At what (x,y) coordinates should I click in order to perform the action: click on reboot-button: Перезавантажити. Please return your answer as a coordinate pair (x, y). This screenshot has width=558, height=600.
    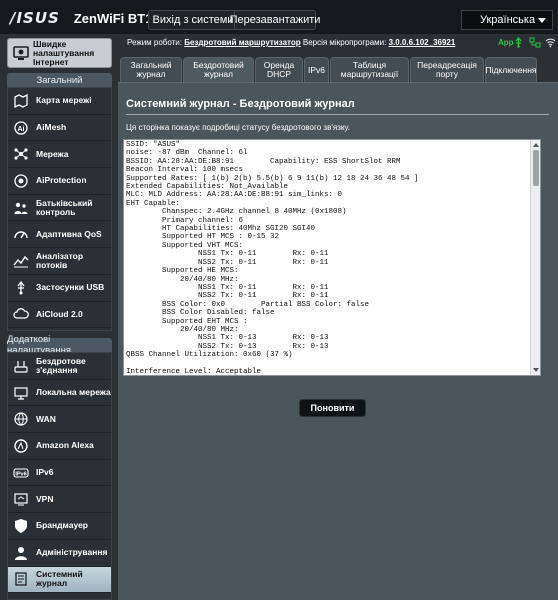
    Looking at the image, I should click on (275, 20).